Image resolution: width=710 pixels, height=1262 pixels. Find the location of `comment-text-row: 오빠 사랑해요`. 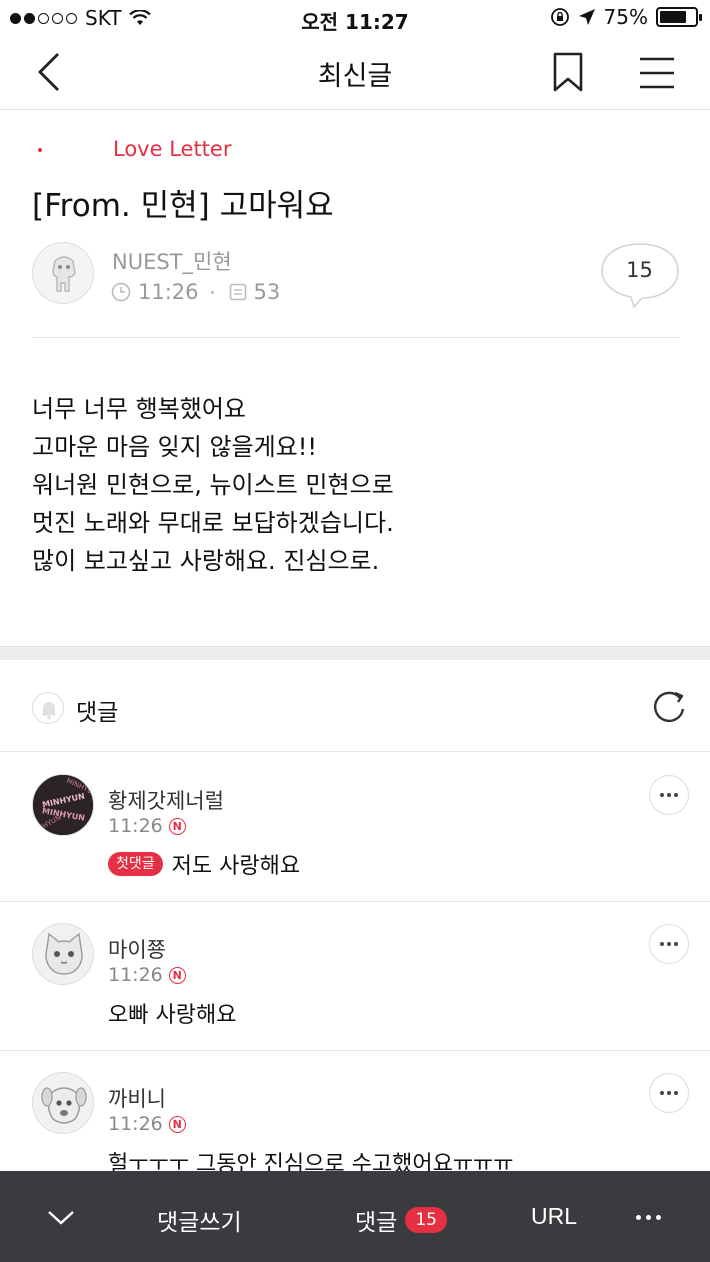

comment-text-row: 오빠 사랑해요 is located at coordinates (172, 1013).